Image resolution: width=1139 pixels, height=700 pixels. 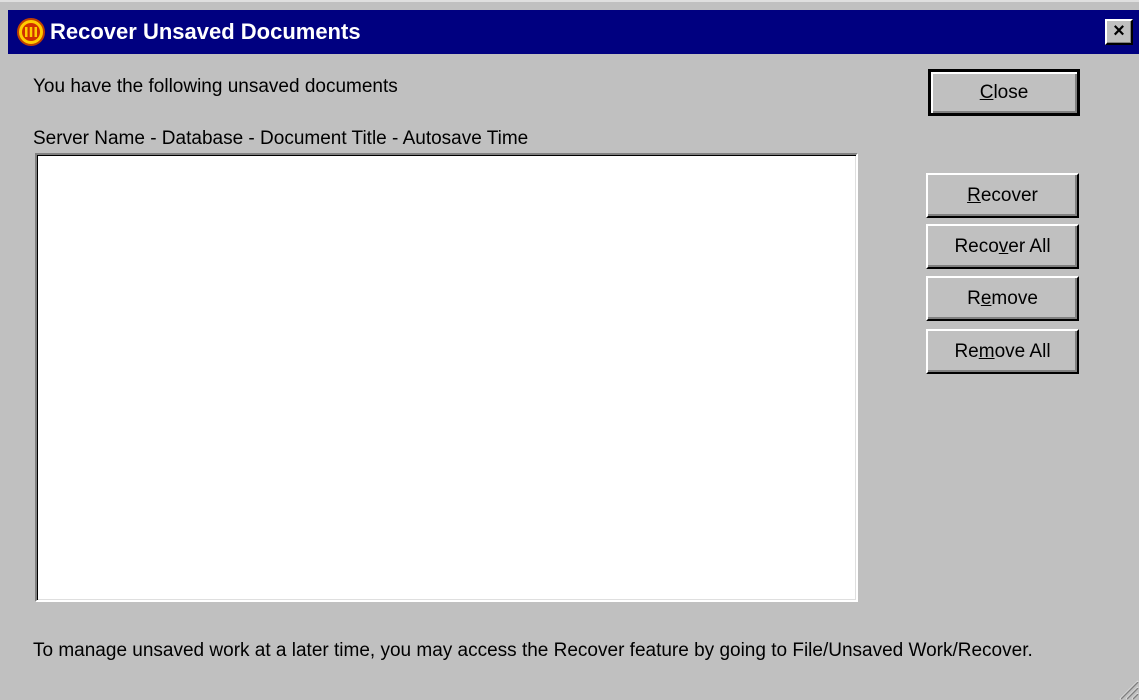 What do you see at coordinates (1014, 298) in the screenshot?
I see `remove-button-post: move` at bounding box center [1014, 298].